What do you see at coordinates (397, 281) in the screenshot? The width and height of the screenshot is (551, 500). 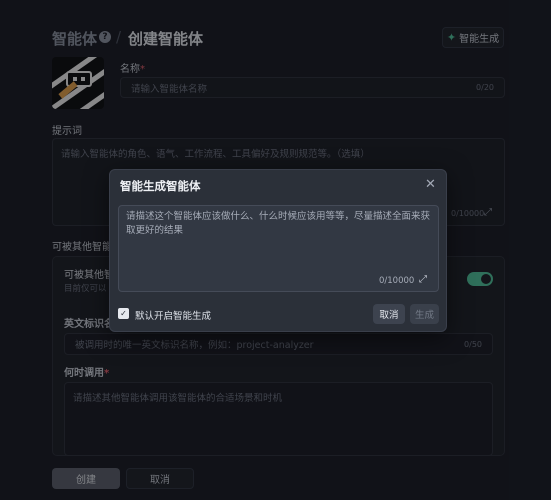 I see `modal-count: 0/10000` at bounding box center [397, 281].